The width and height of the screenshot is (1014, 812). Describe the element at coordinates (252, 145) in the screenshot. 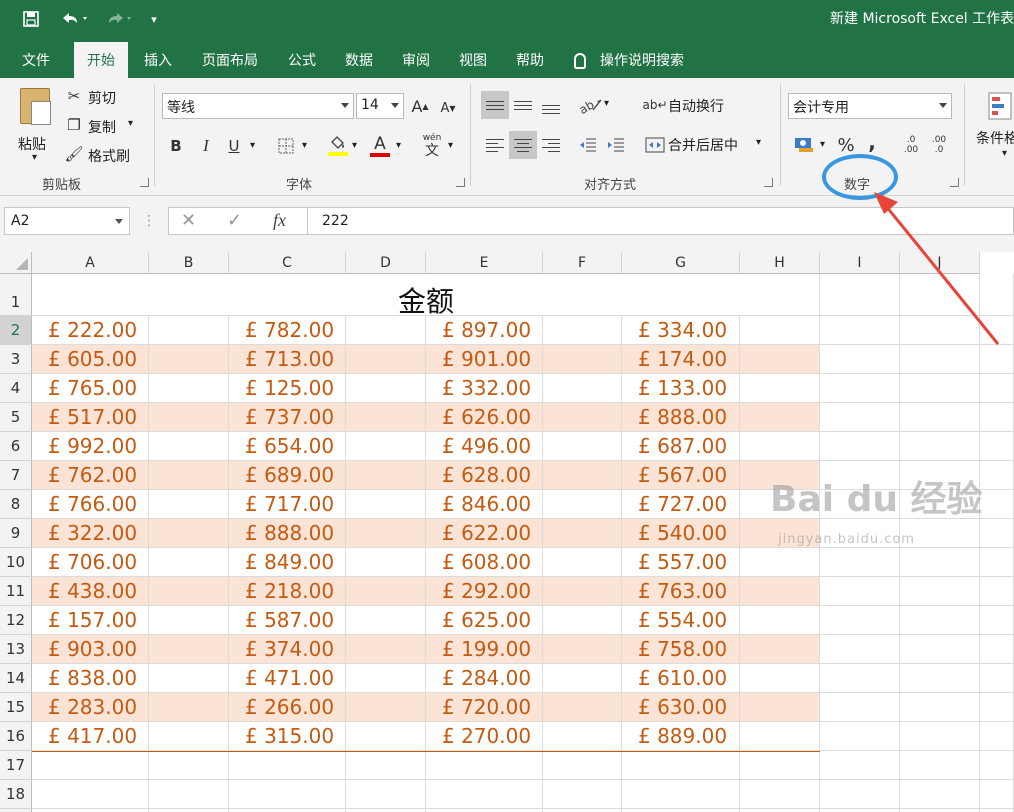

I see `underline-dropdown-icon: ▾` at that location.